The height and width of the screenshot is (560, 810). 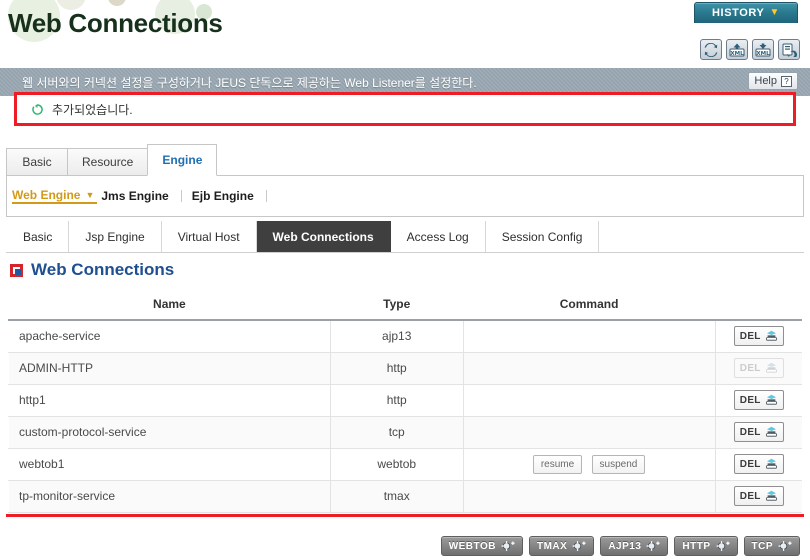 What do you see at coordinates (222, 196) in the screenshot?
I see `subnav-label: Ejb Engine` at bounding box center [222, 196].